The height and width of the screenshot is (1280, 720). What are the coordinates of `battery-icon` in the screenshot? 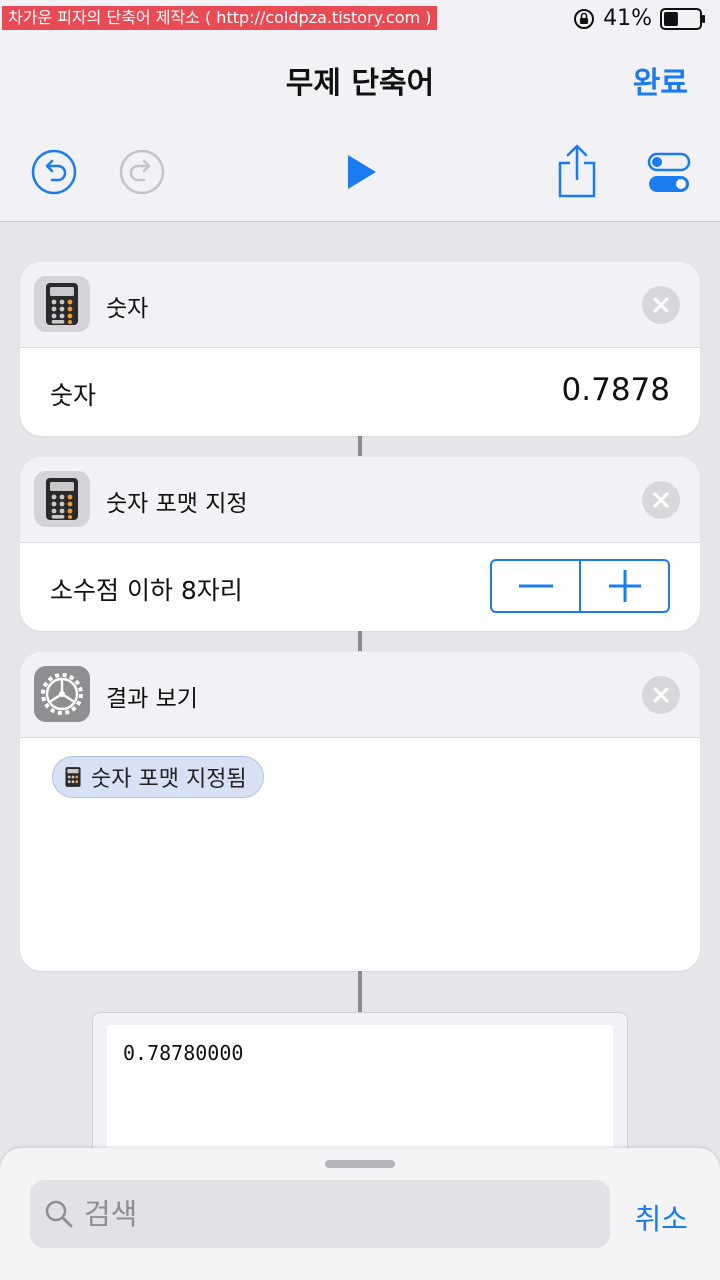 It's located at (682, 18).